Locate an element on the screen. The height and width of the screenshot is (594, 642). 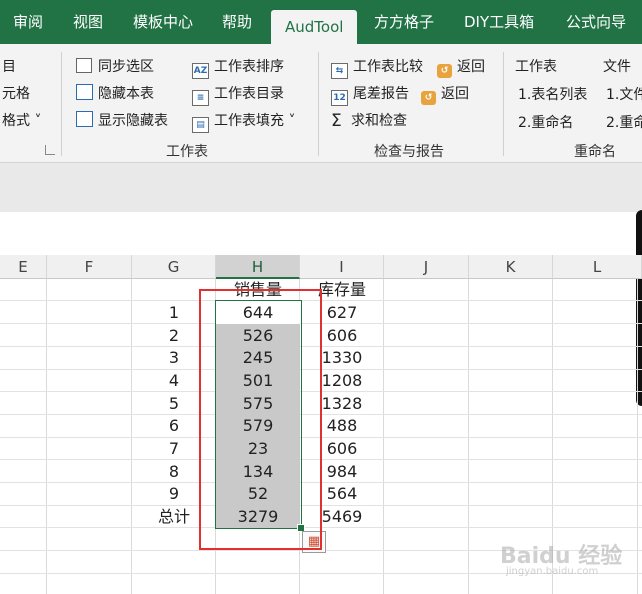
sync-selection-label: 同步选区 is located at coordinates (126, 67).